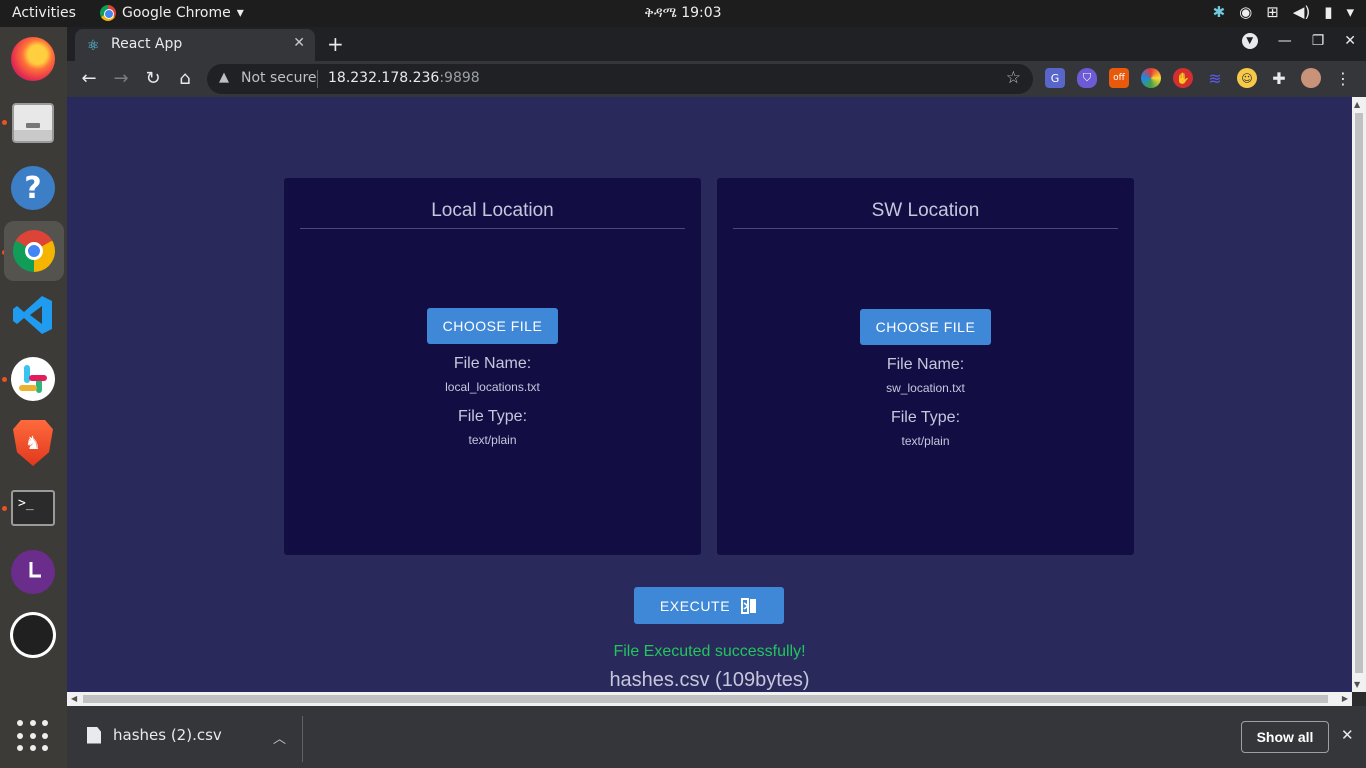 This screenshot has height=768, width=1366. I want to click on slack-tray-icon: ✱, so click(1219, 12).